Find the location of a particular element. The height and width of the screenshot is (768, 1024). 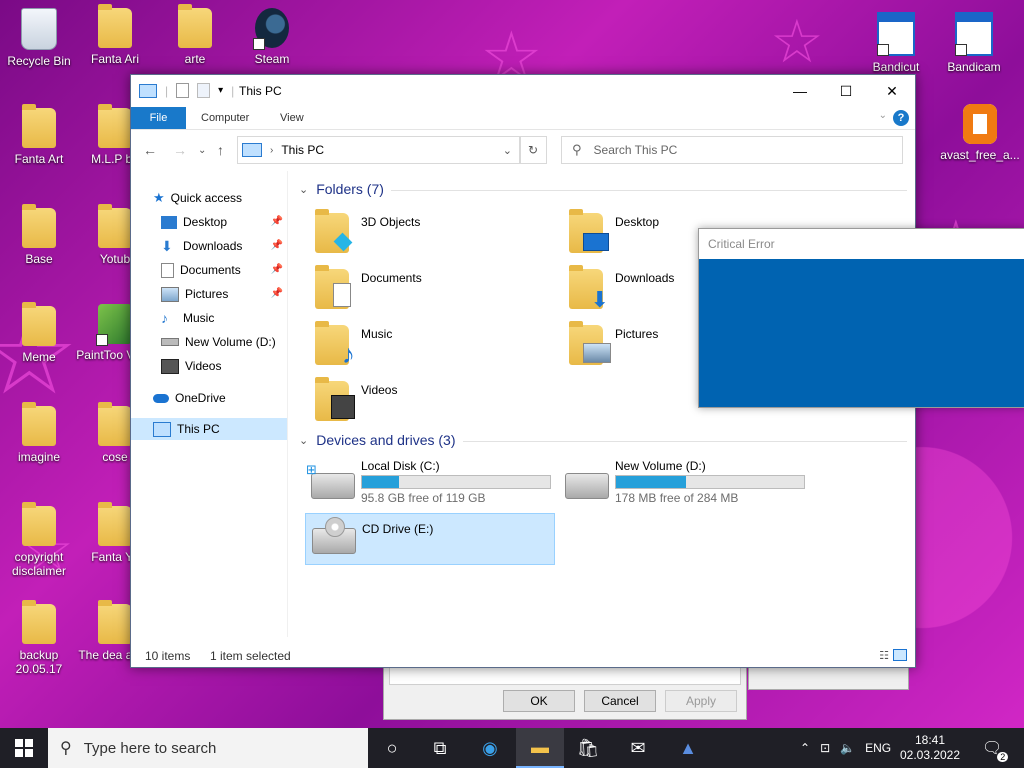

folder-label: Videos is located at coordinates (379, 390).